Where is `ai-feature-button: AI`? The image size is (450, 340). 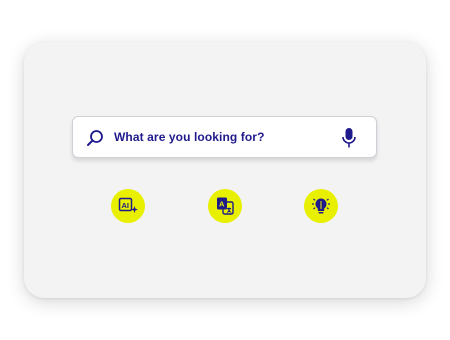
ai-feature-button: AI is located at coordinates (128, 206).